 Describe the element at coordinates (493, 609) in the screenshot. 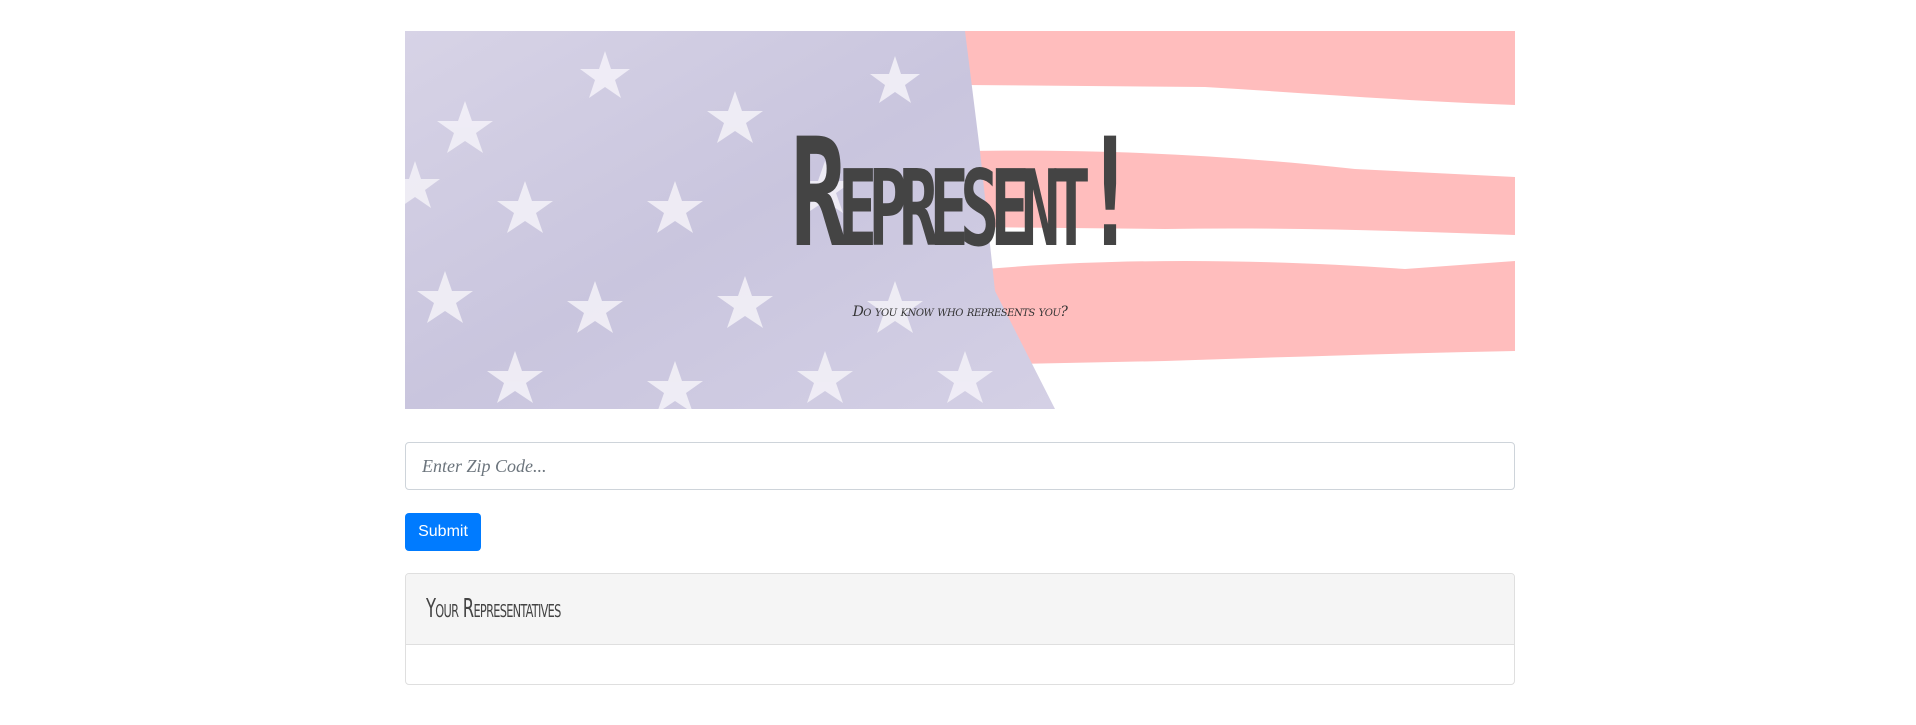

I see `representatives-heading: Your Representatives` at that location.